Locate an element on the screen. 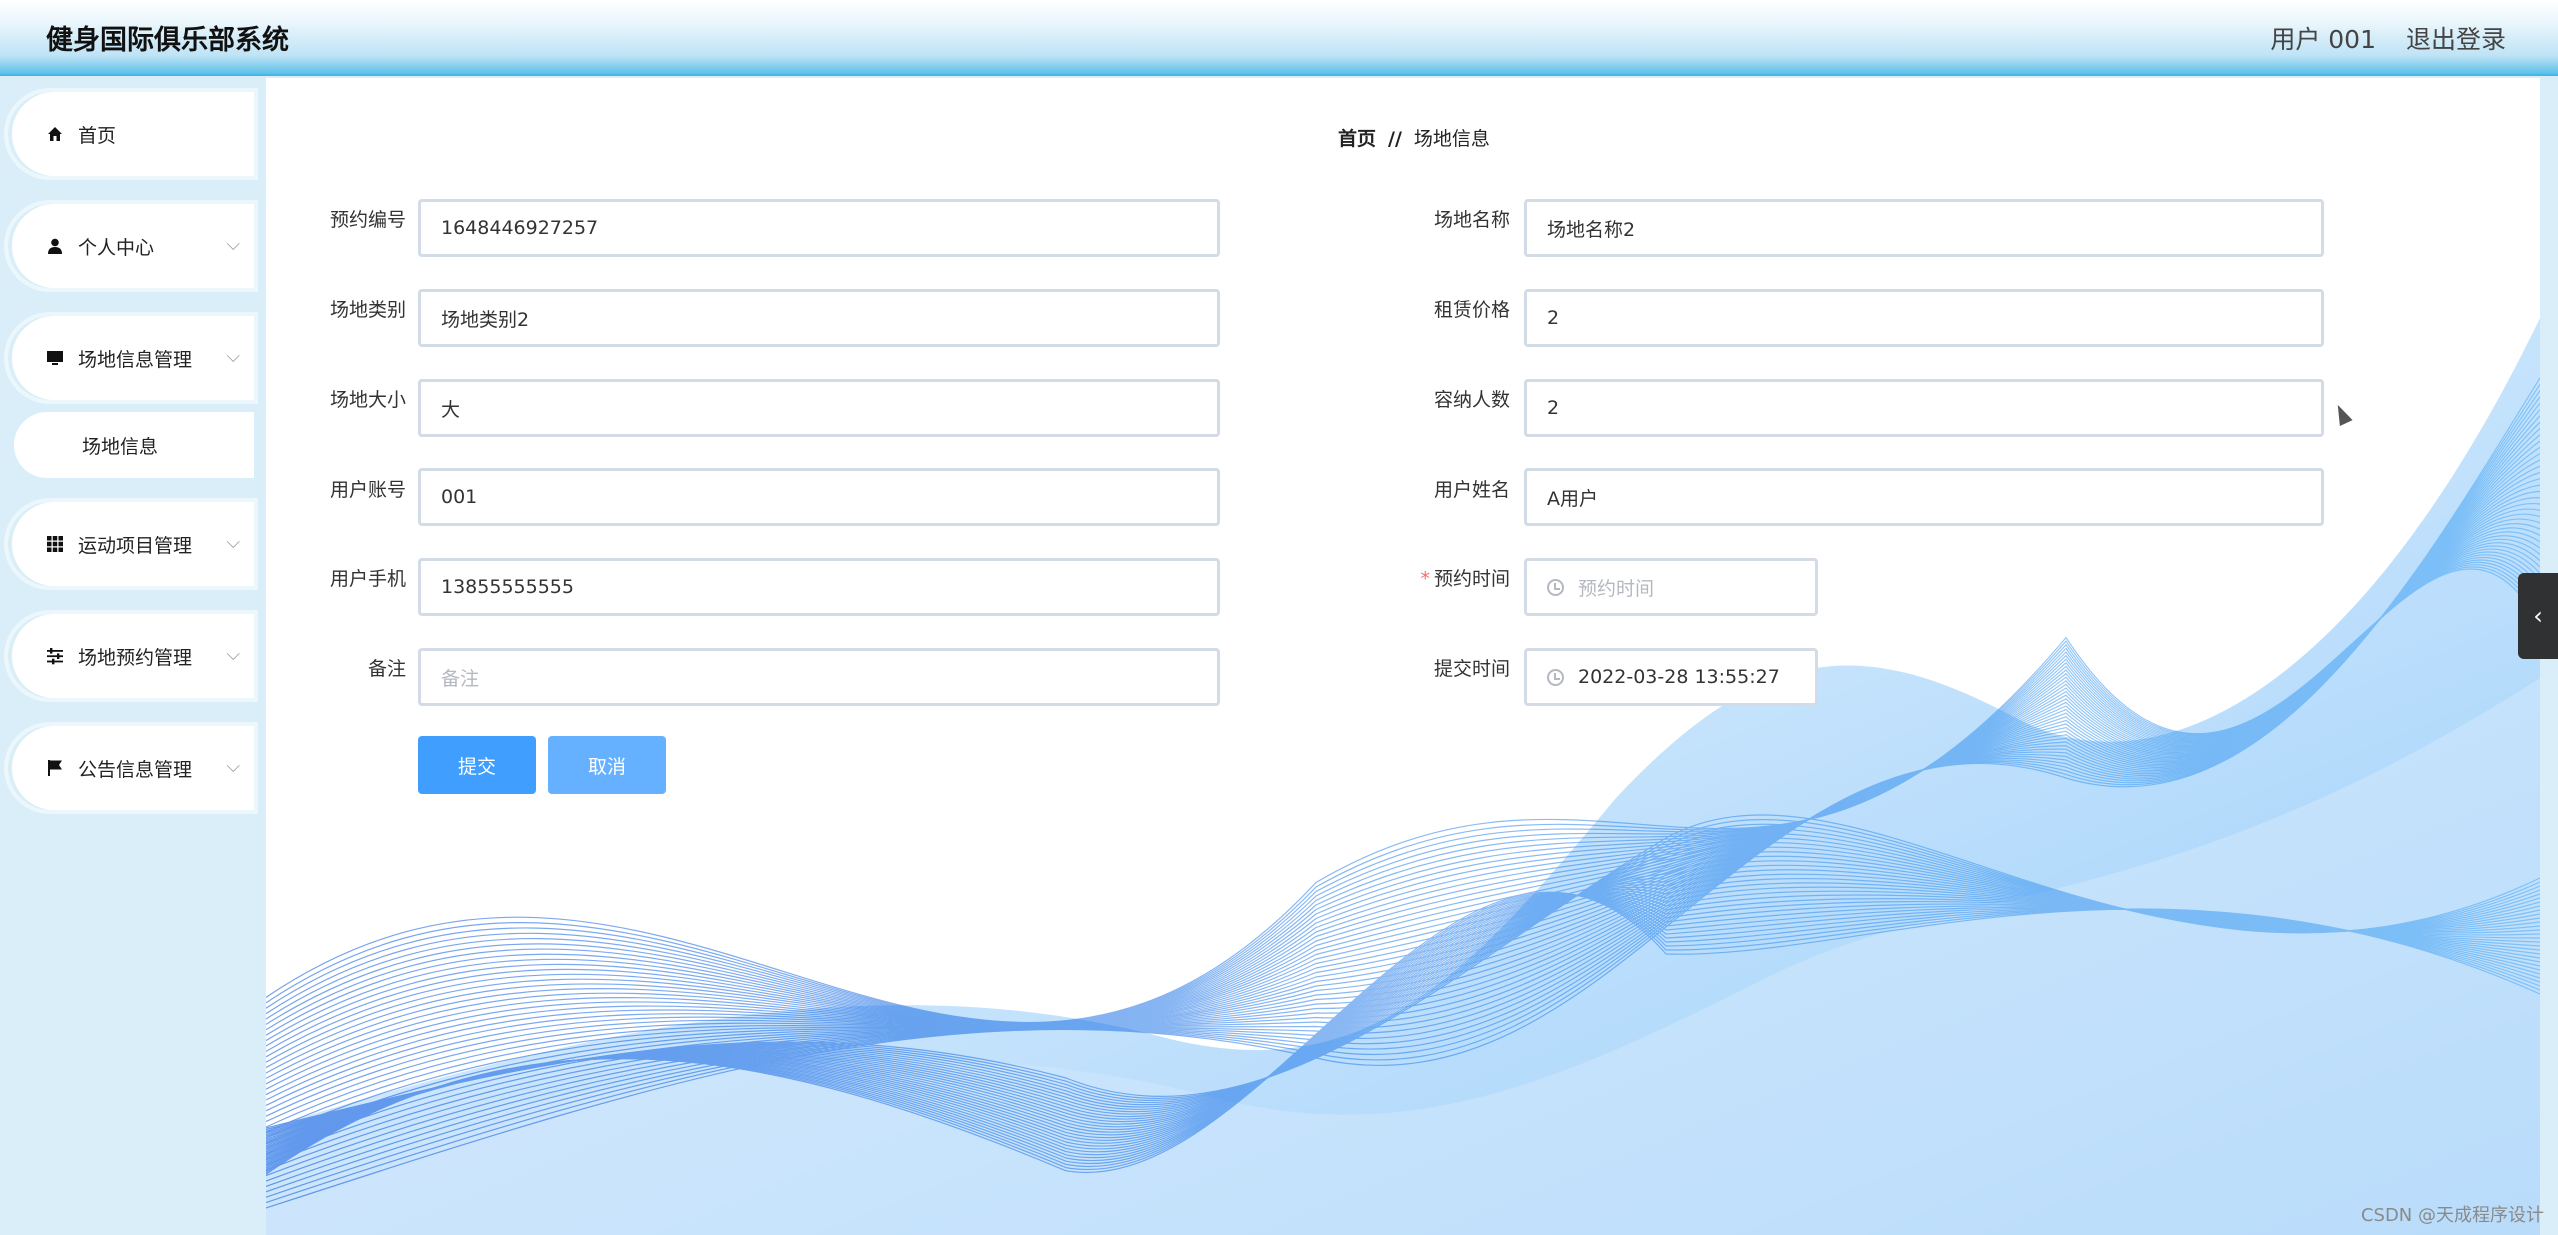  venue-size-input: 大 is located at coordinates (819, 408).